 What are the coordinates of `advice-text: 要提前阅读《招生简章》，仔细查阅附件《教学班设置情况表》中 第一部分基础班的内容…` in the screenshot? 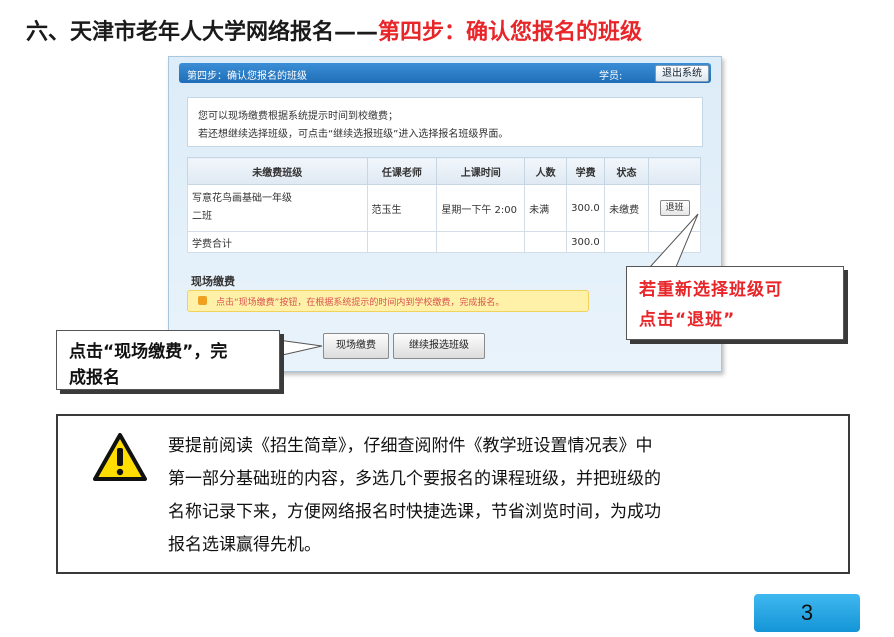 It's located at (414, 496).